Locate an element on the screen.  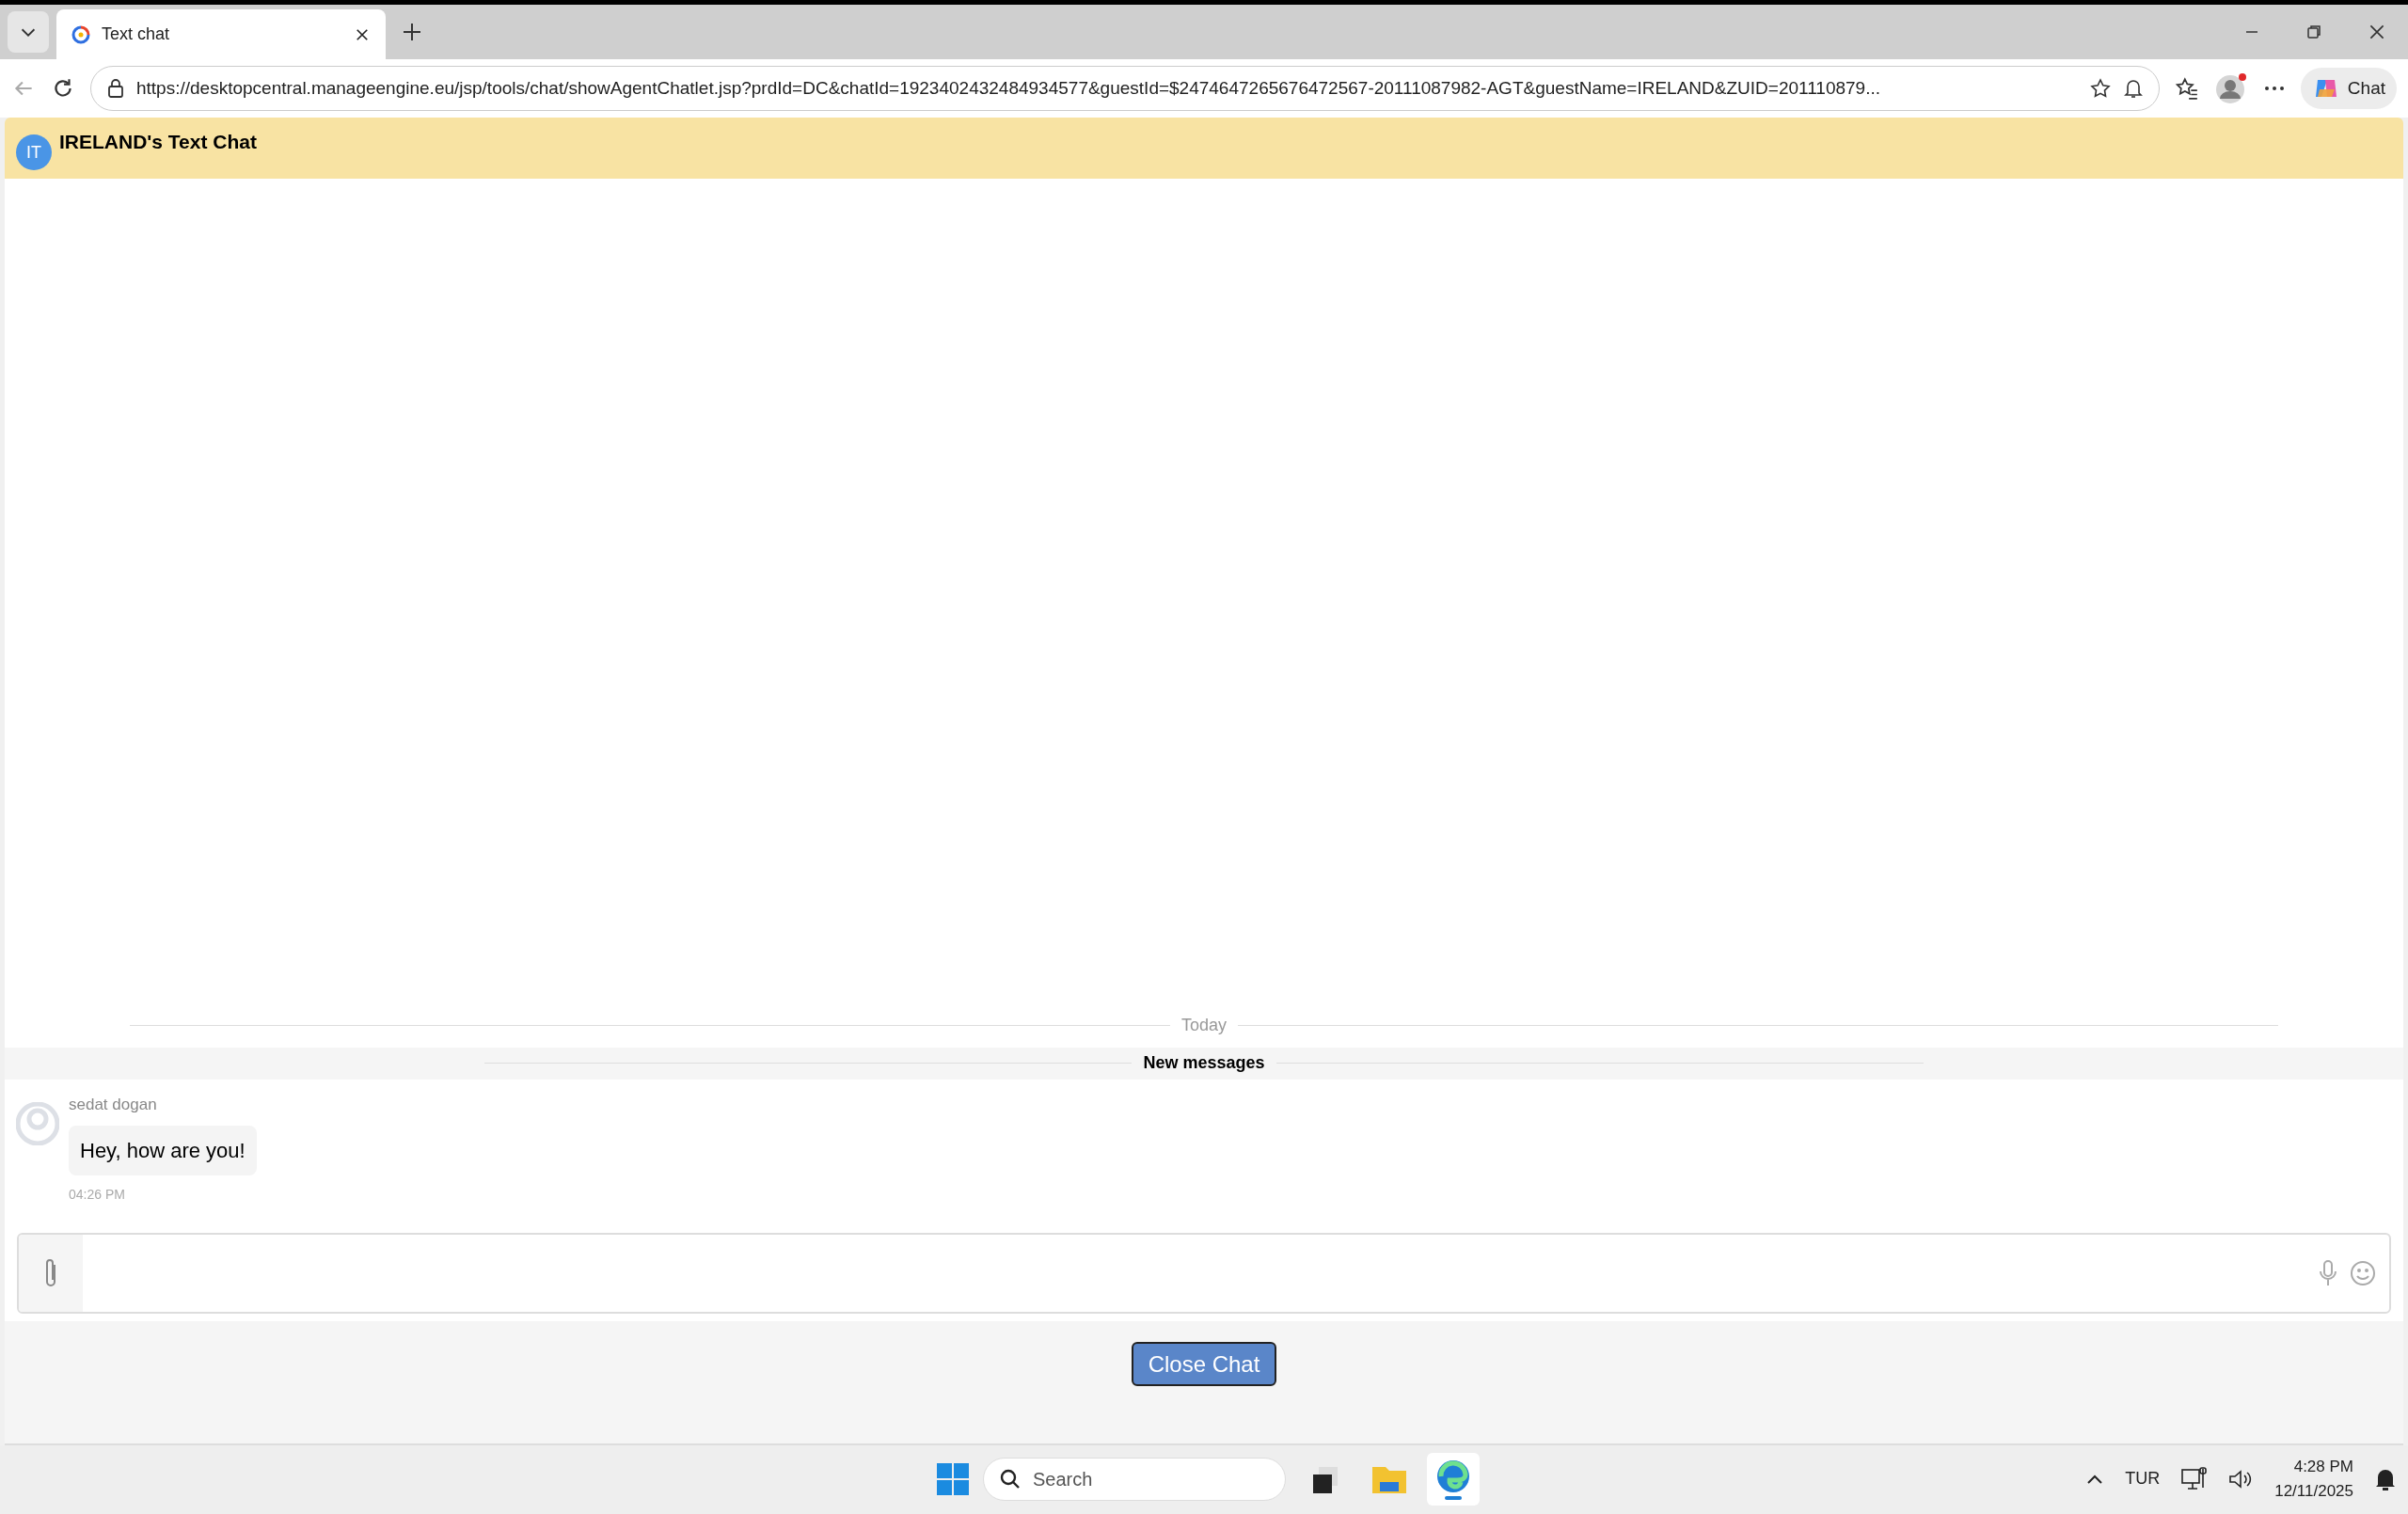
more-icon is located at coordinates (2274, 88).